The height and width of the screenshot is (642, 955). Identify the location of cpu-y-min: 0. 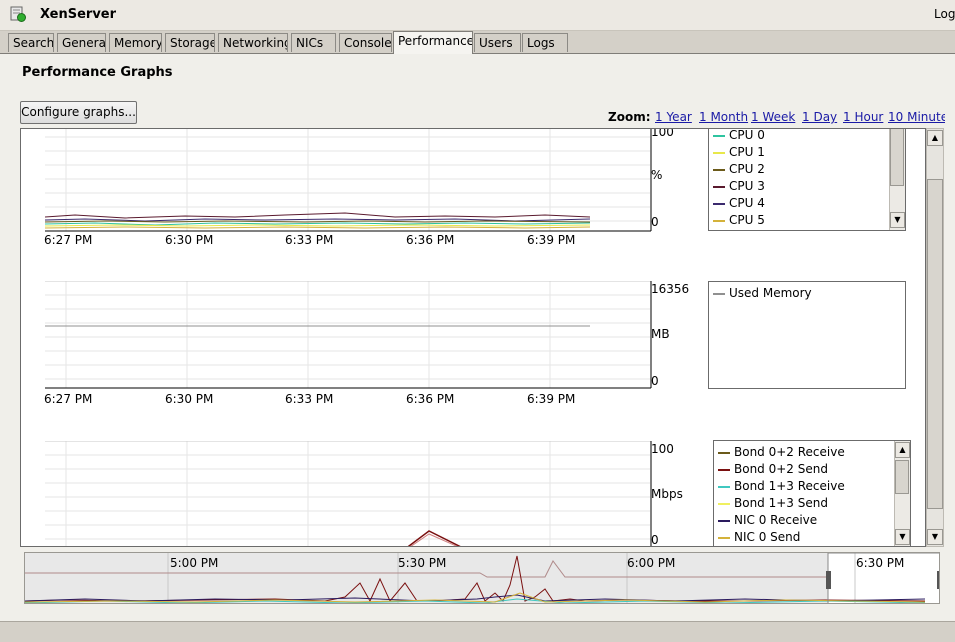
(655, 222).